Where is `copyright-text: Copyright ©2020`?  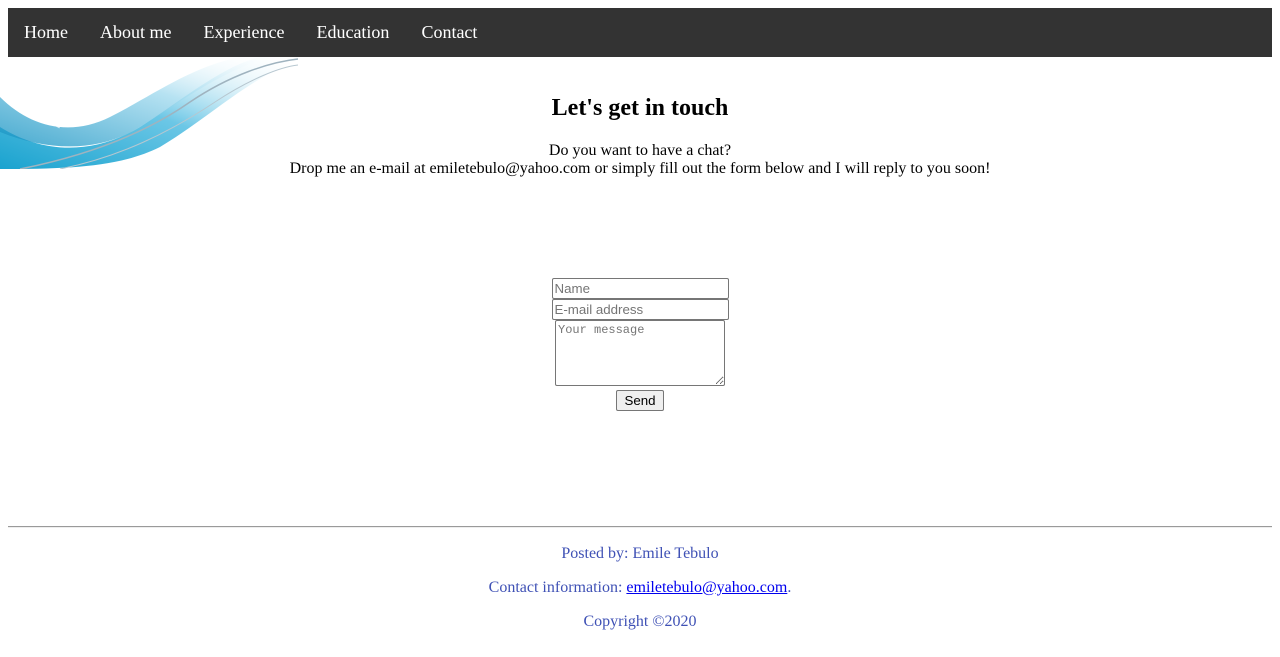
copyright-text: Copyright ©2020 is located at coordinates (640, 621).